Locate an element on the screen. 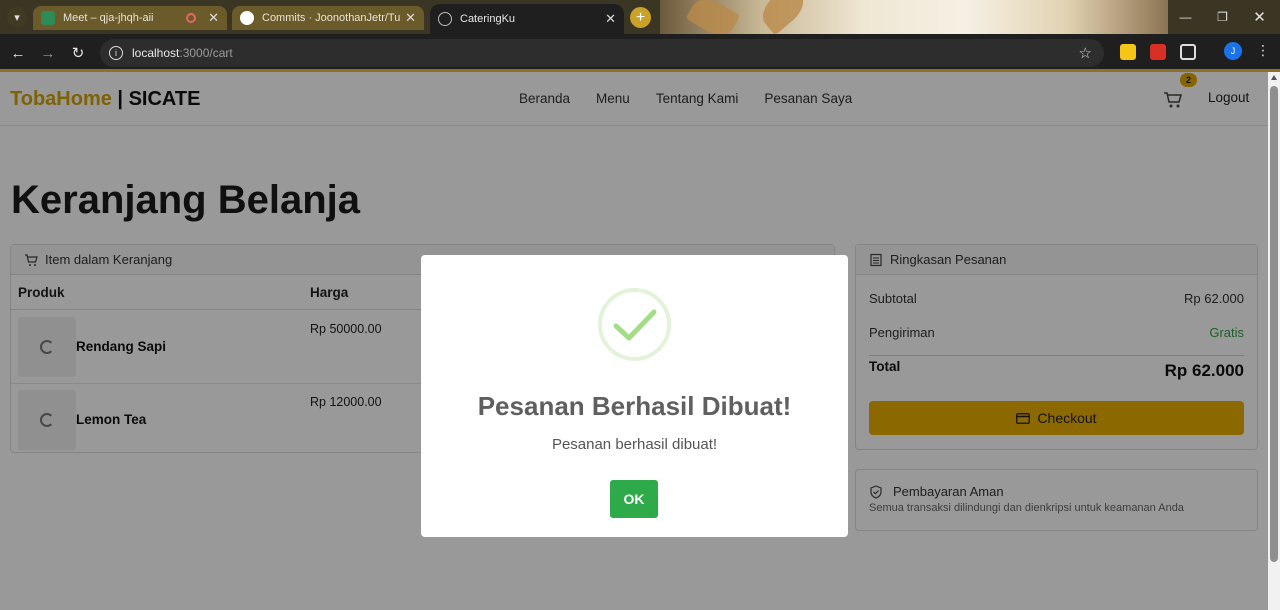 This screenshot has width=1280, height=610. site-info-icon: i is located at coordinates (116, 53).